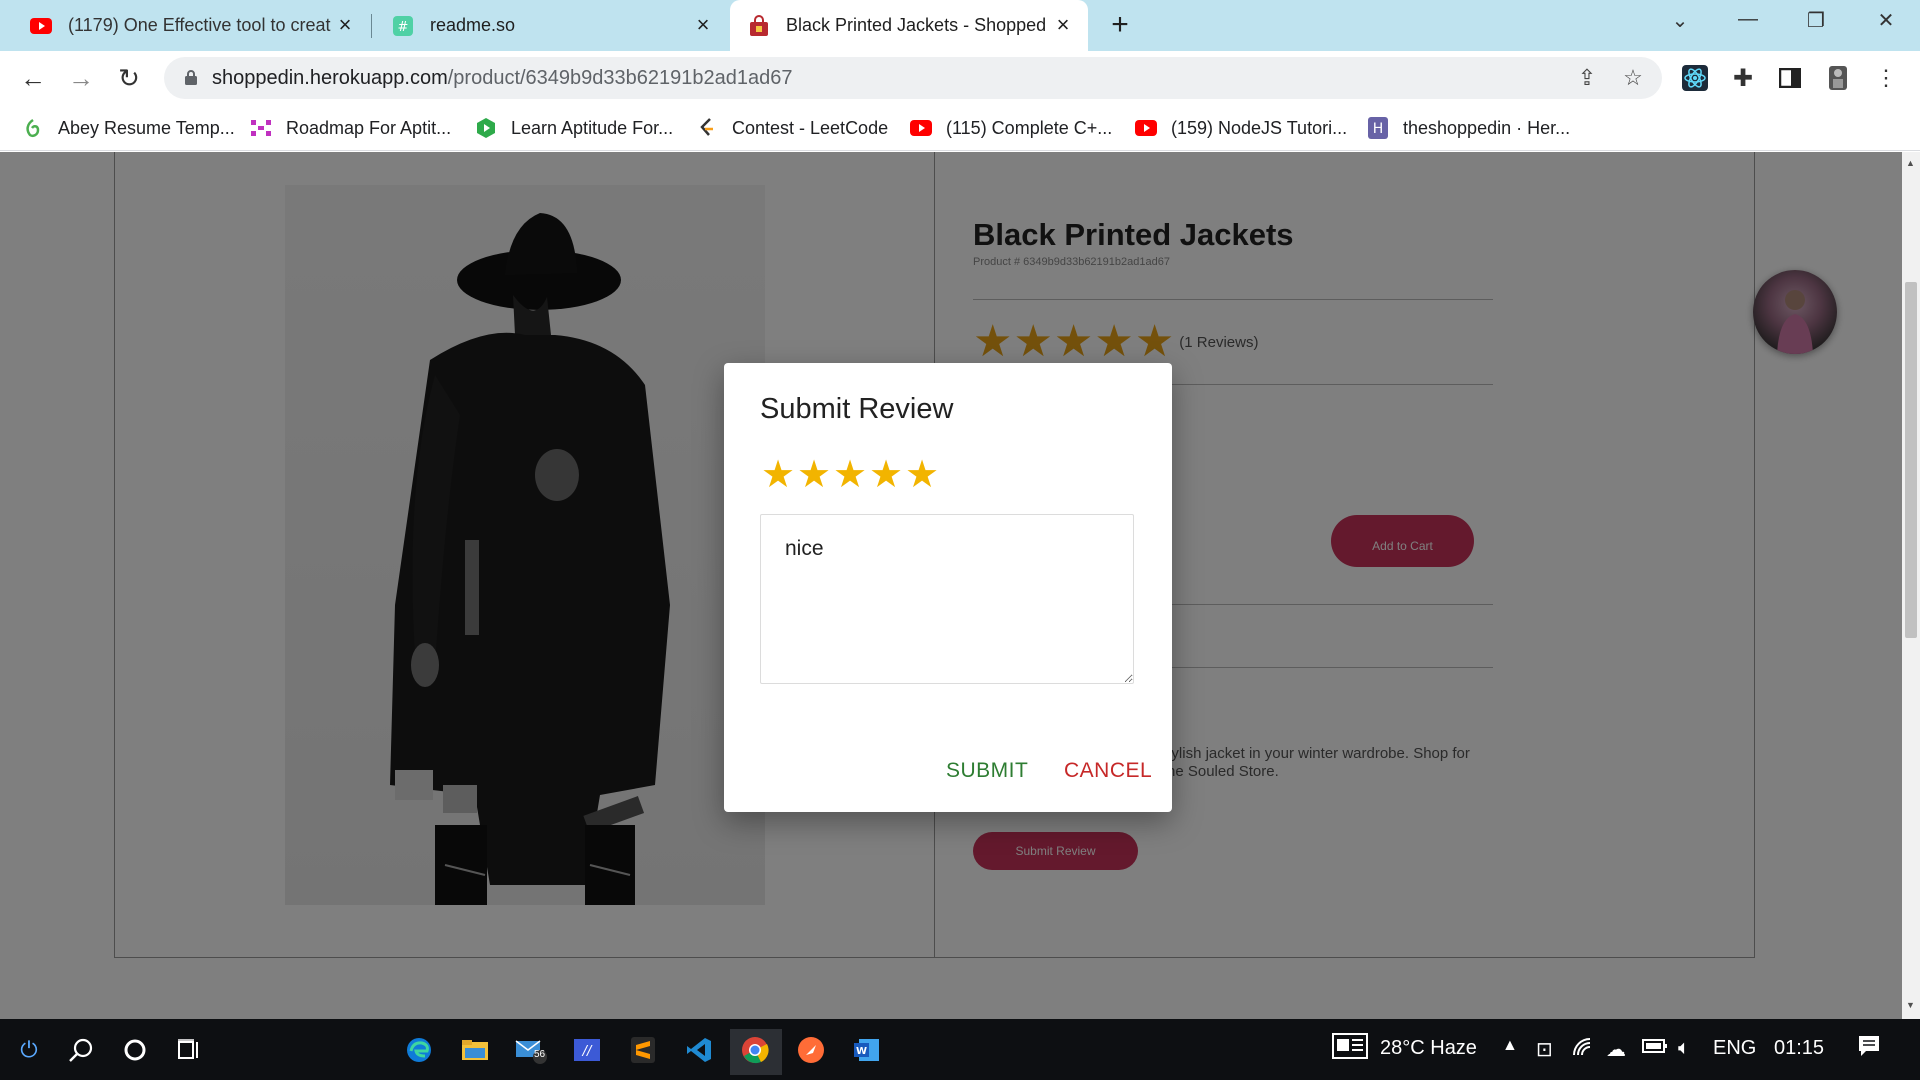 This screenshot has height=1080, width=1920. Describe the element at coordinates (1680, 23) in the screenshot. I see `tab-search-icon: ⌄` at that location.